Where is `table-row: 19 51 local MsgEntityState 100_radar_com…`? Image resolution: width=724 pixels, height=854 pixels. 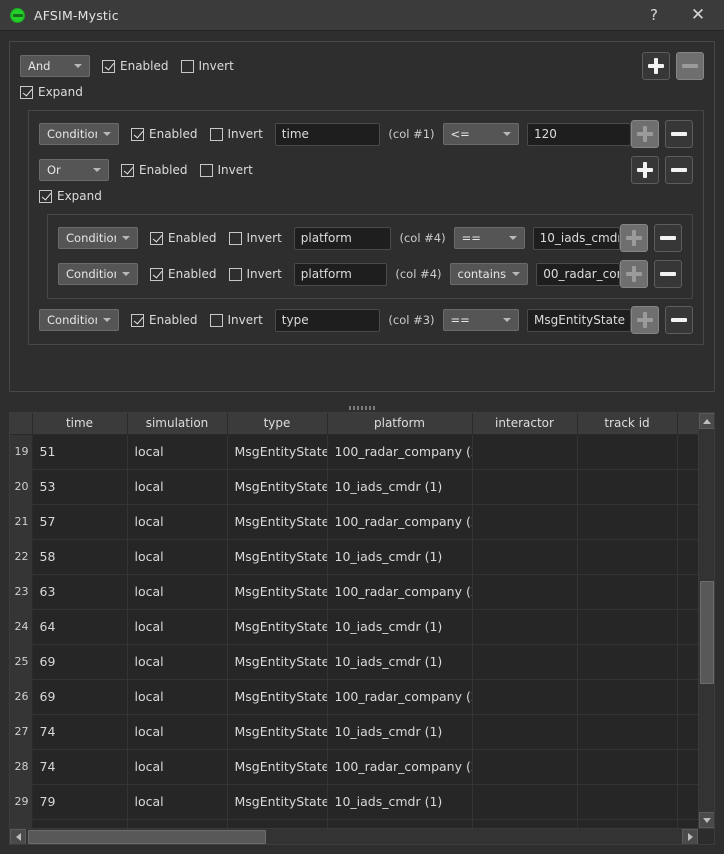 table-row: 19 51 local MsgEntityState 100_radar_com… is located at coordinates (354, 452).